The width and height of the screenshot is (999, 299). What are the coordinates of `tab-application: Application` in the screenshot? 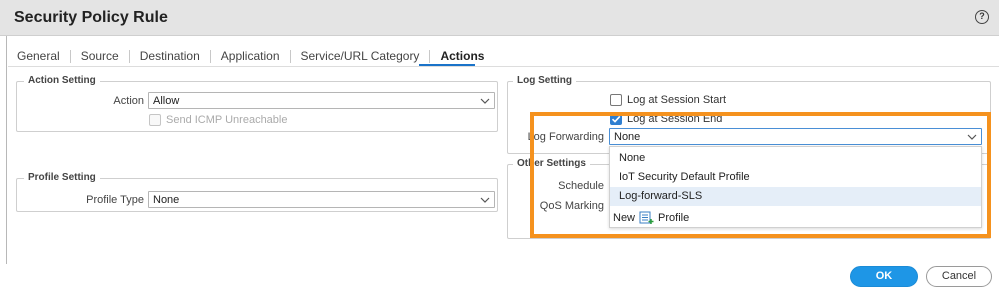 It's located at (250, 56).